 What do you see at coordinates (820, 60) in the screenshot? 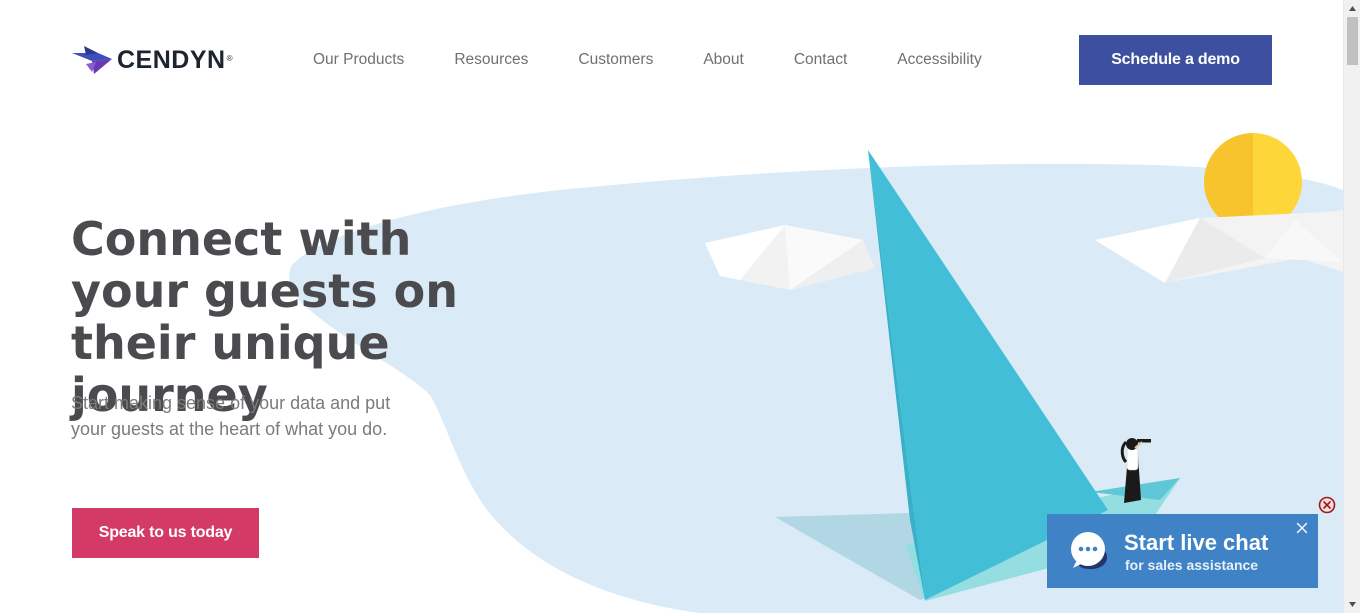
I see `nav-contact: Contact` at bounding box center [820, 60].